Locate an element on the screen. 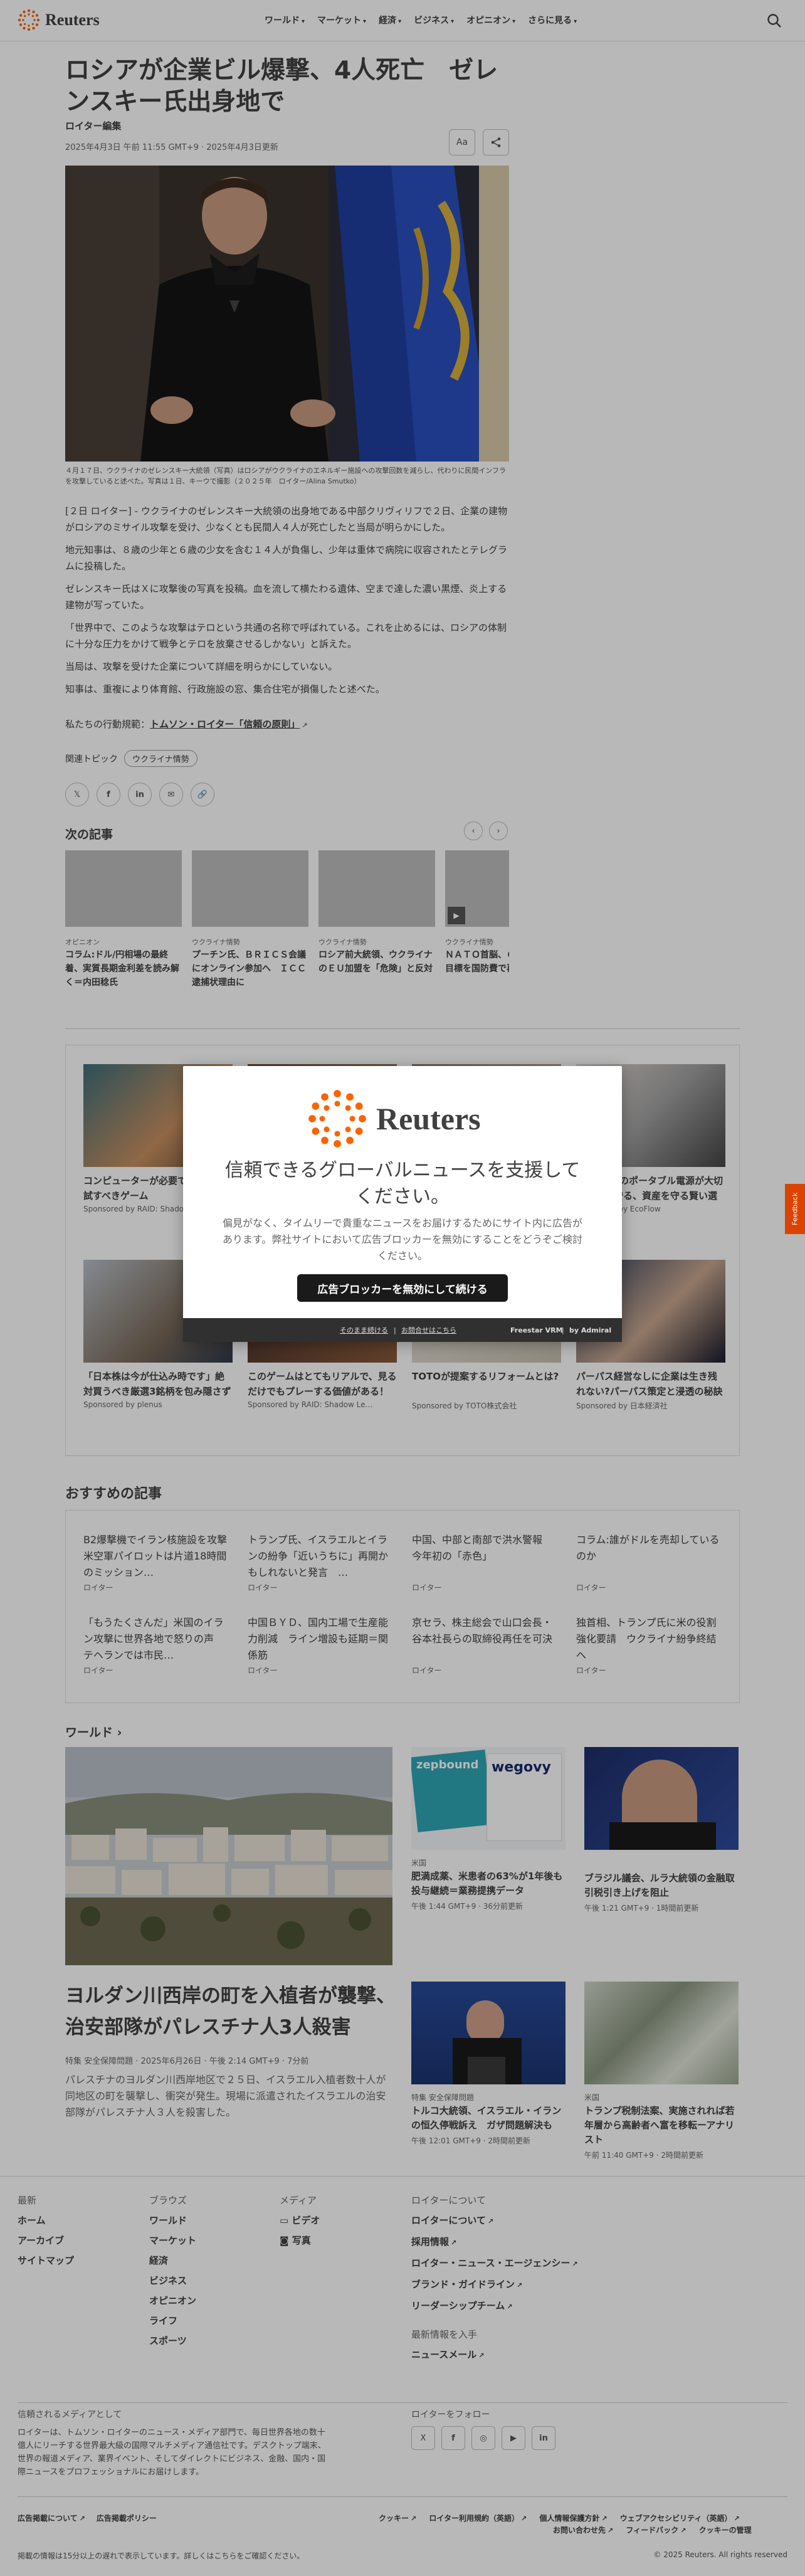 This screenshot has height=2576, width=805. admiral-brand: by Admiral is located at coordinates (590, 1330).